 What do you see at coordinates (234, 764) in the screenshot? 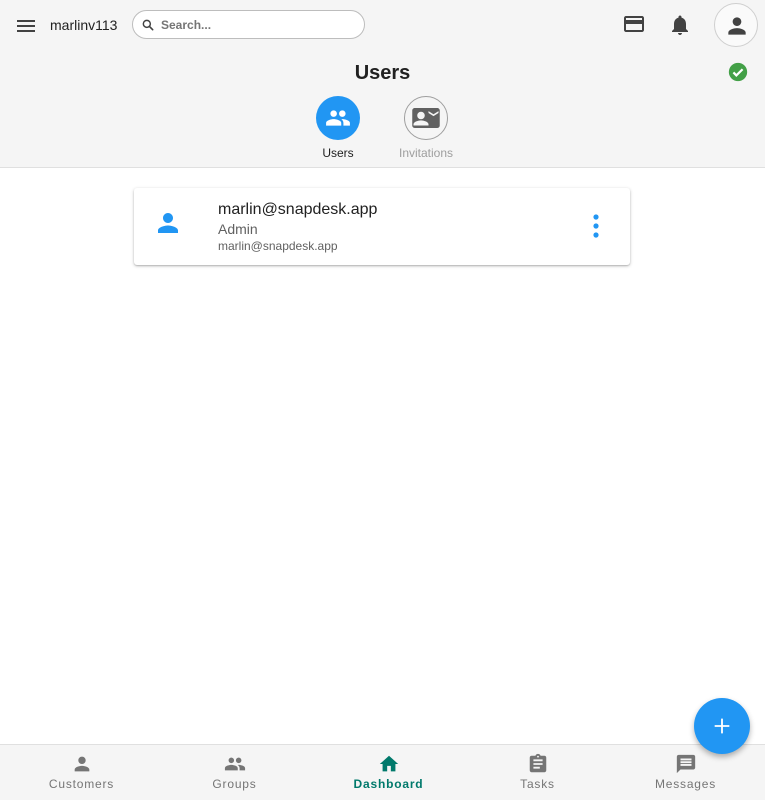
I see `group-icon` at bounding box center [234, 764].